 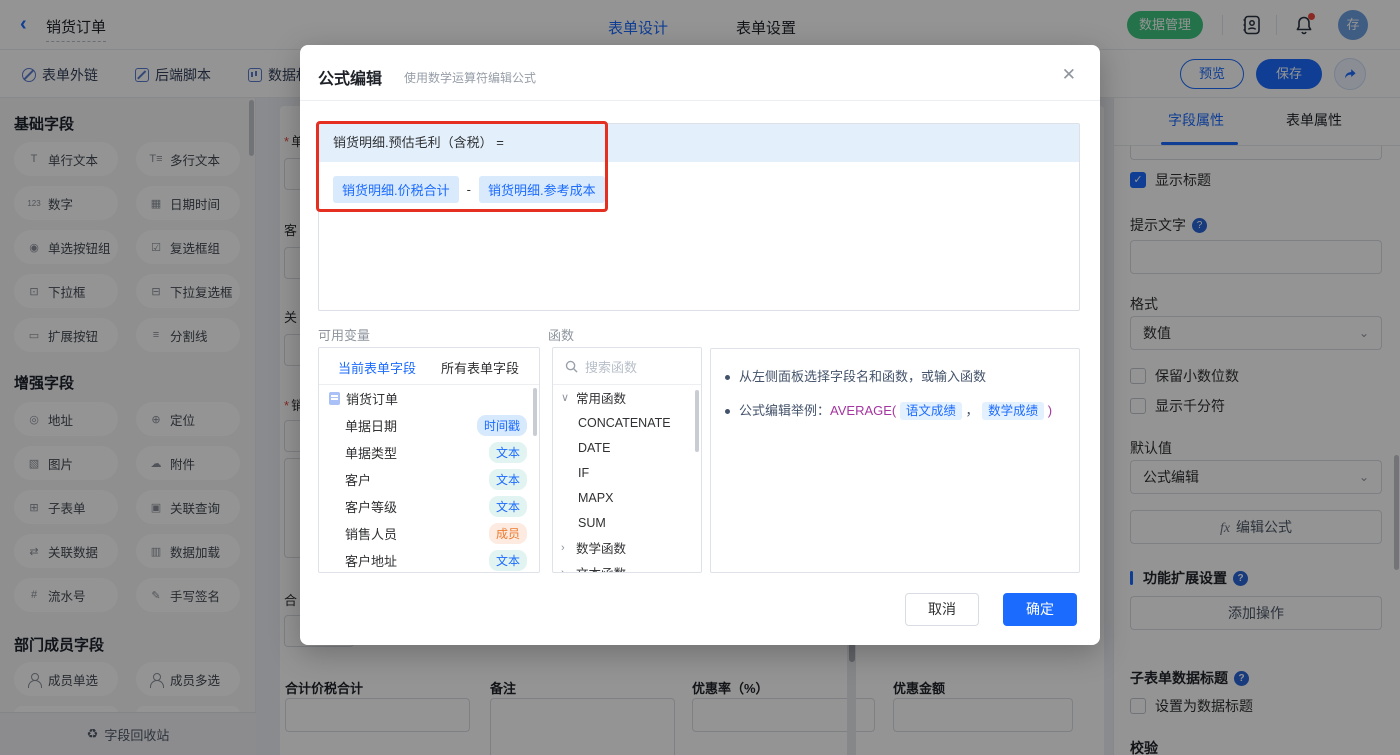 I want to click on tip-line-2: 公式编辑举例：AVERAGE( 语文成绩 ， 数学成绩 ), so click(x=895, y=411).